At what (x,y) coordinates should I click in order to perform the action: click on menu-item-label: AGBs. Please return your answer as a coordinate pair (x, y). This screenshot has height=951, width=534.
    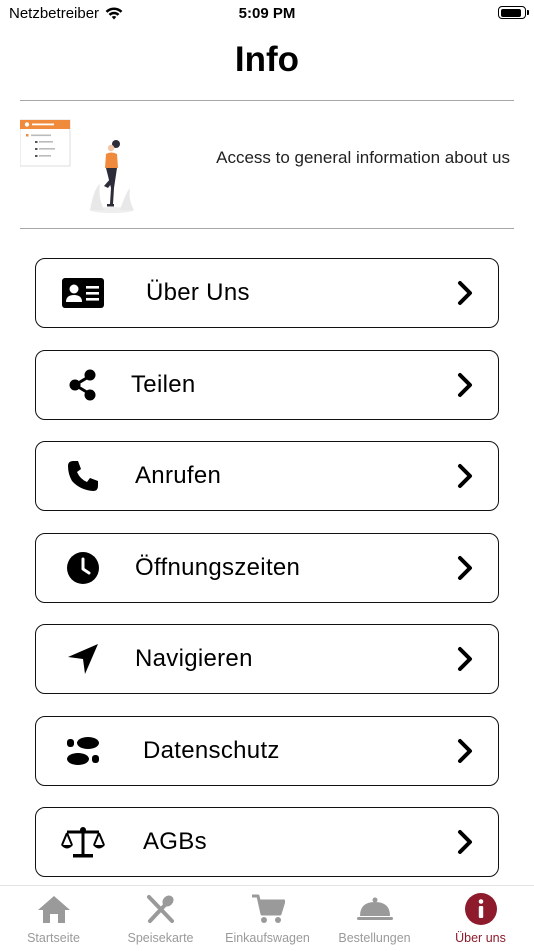
    Looking at the image, I should click on (175, 841).